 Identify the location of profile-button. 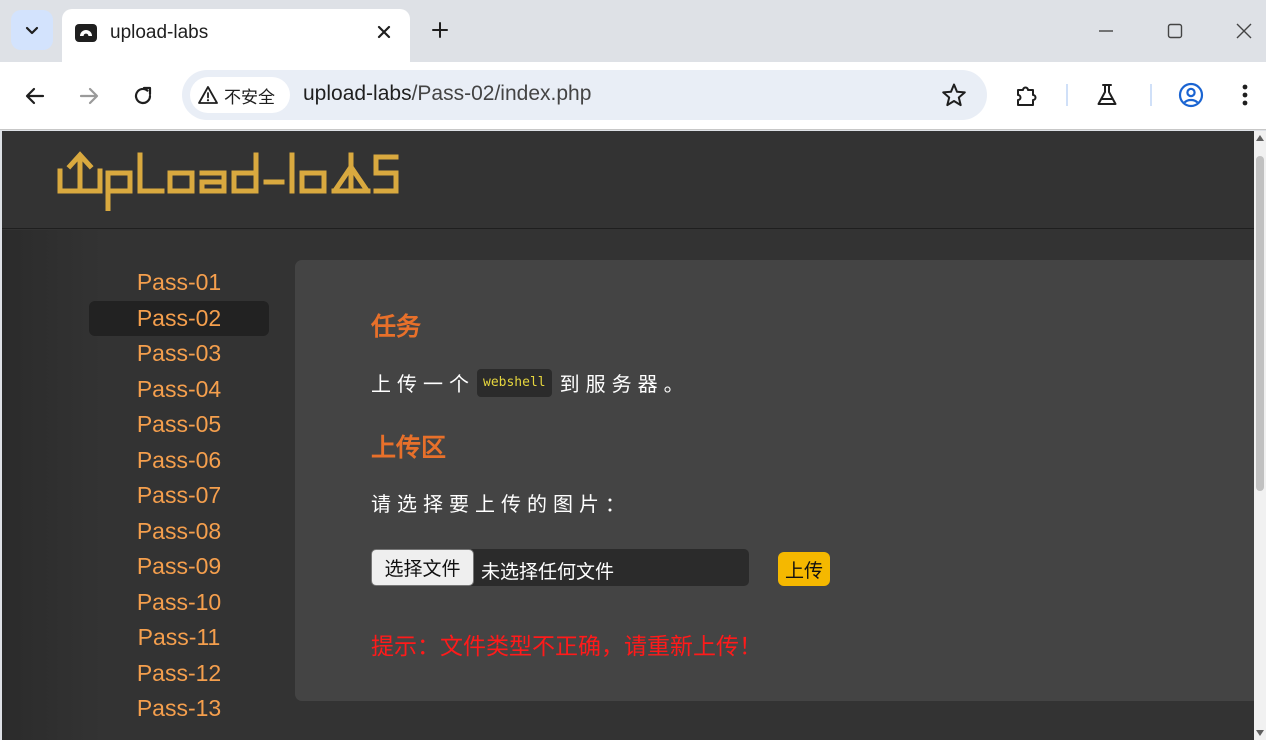
(1191, 95).